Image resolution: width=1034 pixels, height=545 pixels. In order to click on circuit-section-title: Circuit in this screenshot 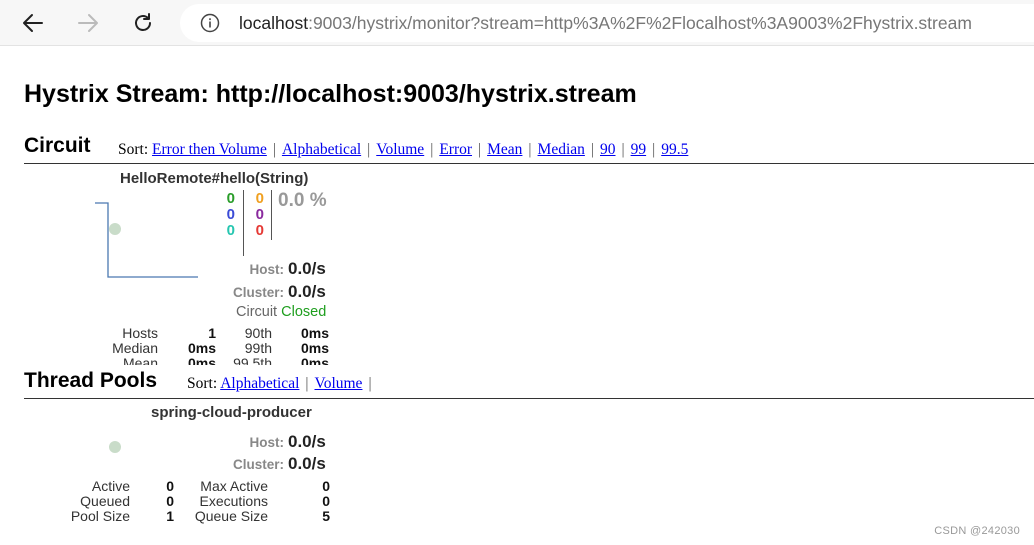, I will do `click(57, 145)`.